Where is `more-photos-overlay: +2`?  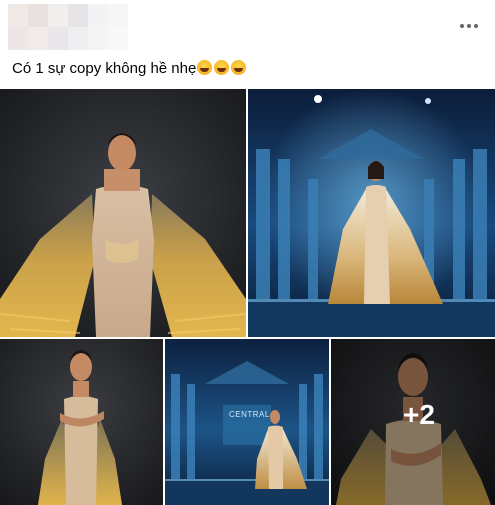 more-photos-overlay: +2 is located at coordinates (413, 422).